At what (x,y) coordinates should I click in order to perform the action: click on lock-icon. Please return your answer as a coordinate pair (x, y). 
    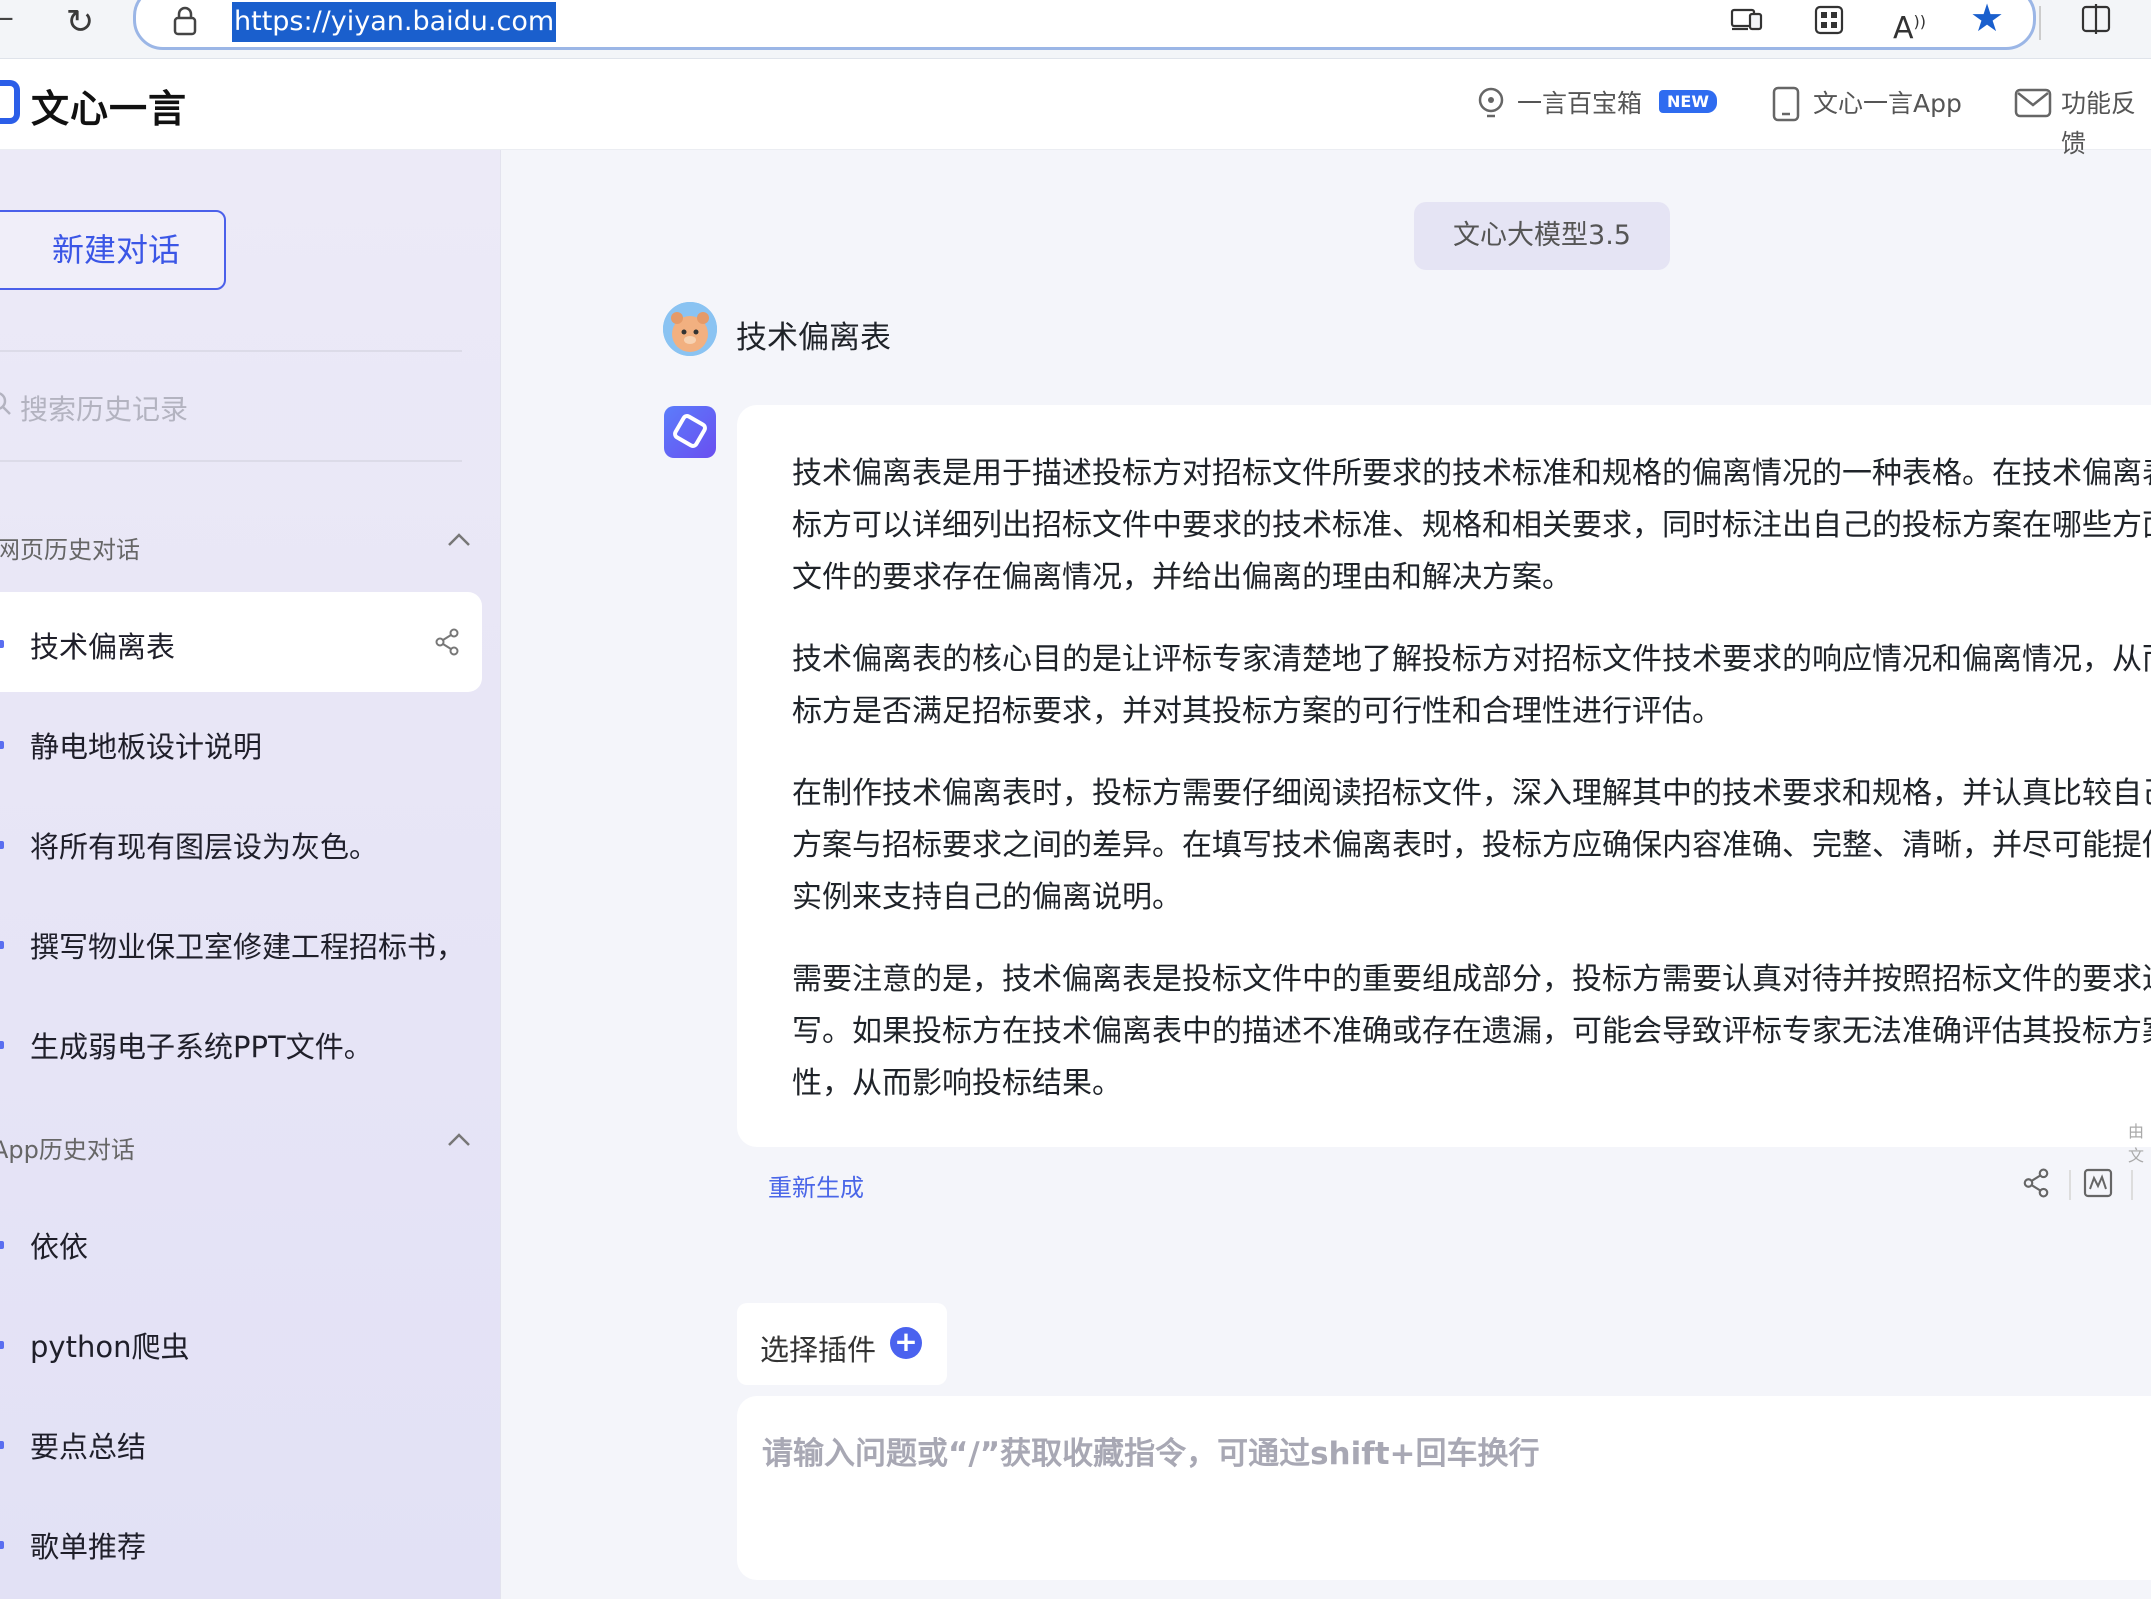
    Looking at the image, I should click on (185, 24).